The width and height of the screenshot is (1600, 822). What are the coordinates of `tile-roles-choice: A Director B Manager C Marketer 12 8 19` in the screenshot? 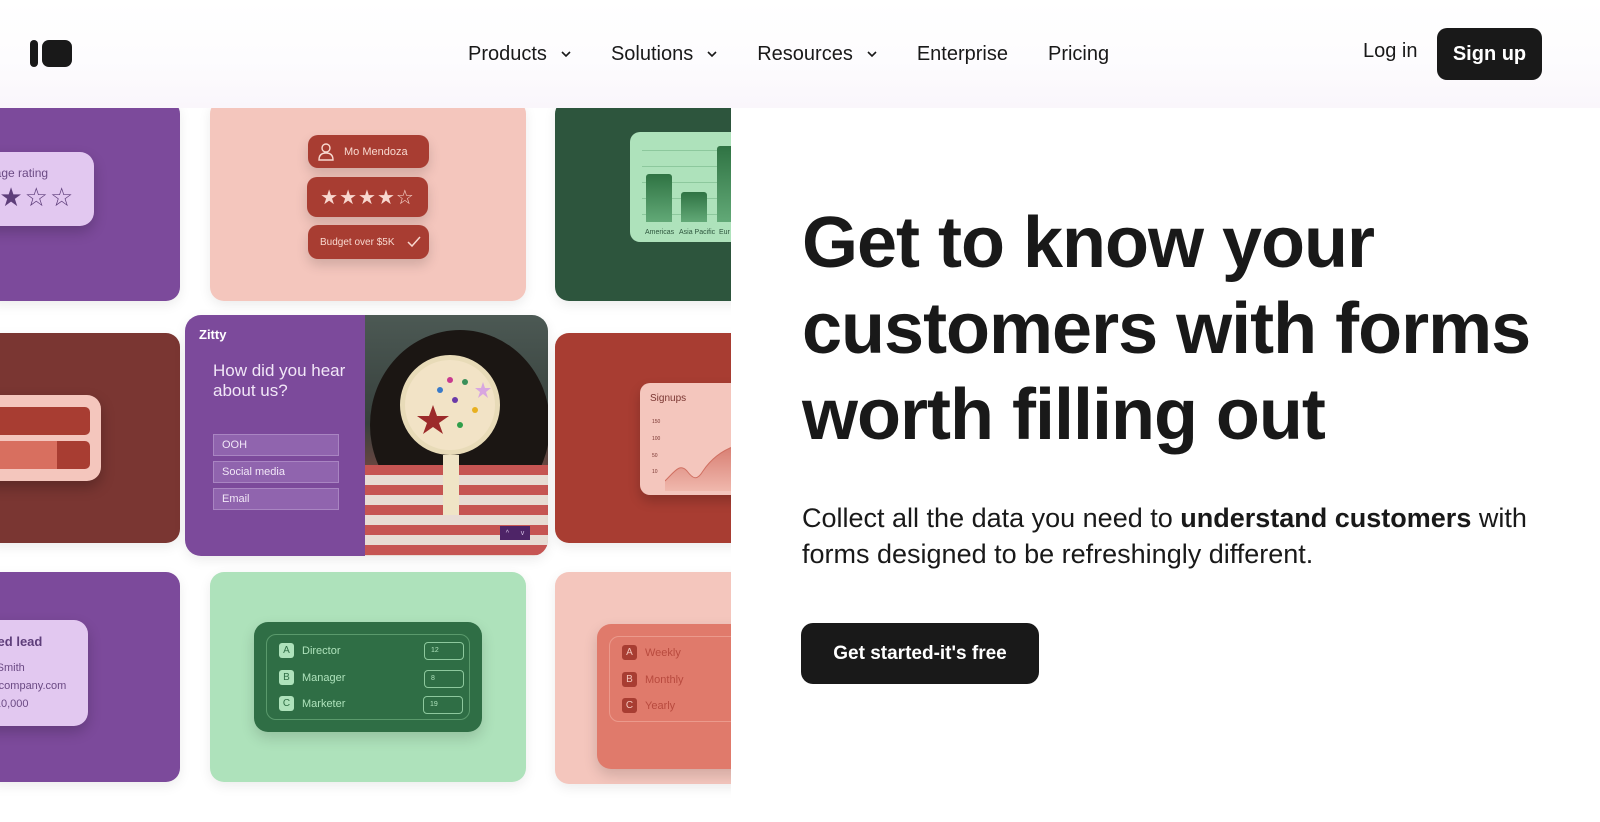 It's located at (368, 677).